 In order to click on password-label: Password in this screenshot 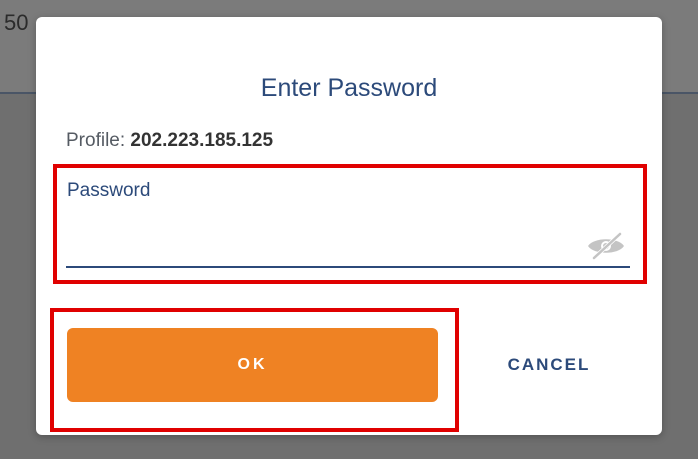, I will do `click(109, 190)`.